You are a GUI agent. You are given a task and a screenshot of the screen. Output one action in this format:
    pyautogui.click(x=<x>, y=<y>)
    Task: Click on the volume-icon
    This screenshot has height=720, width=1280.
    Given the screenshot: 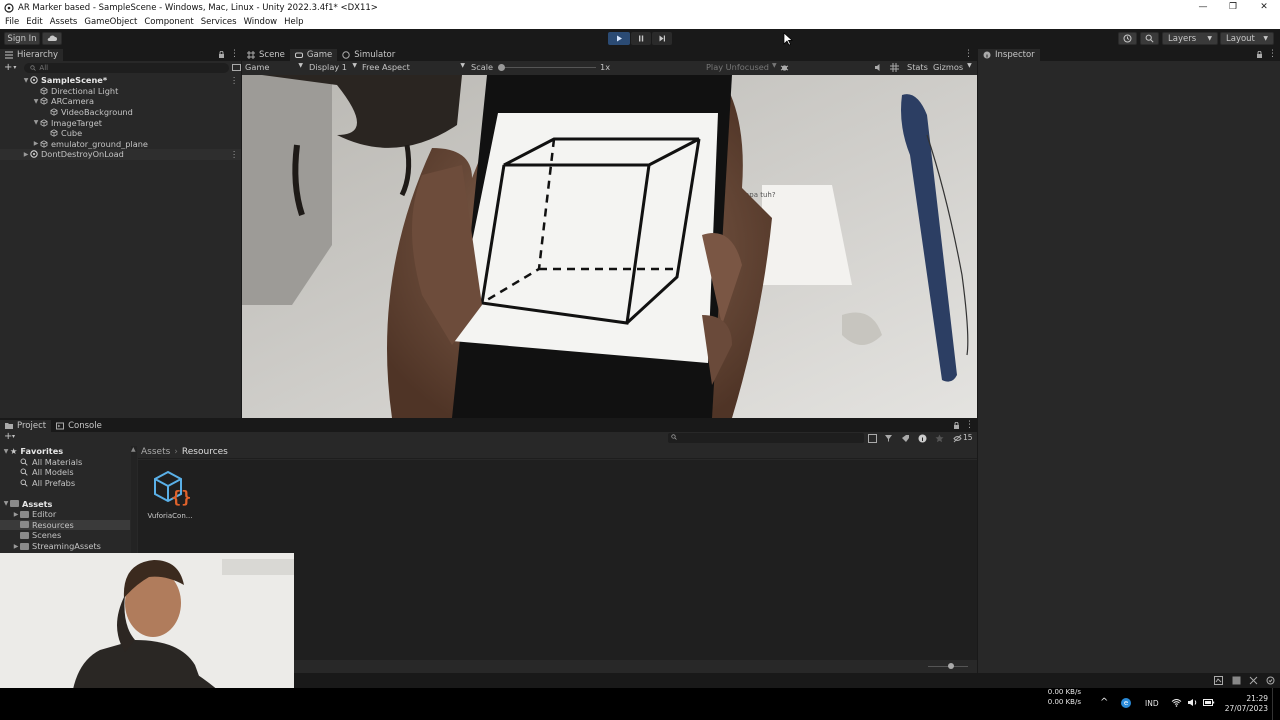 What is the action you would take?
    pyautogui.click(x=1192, y=702)
    